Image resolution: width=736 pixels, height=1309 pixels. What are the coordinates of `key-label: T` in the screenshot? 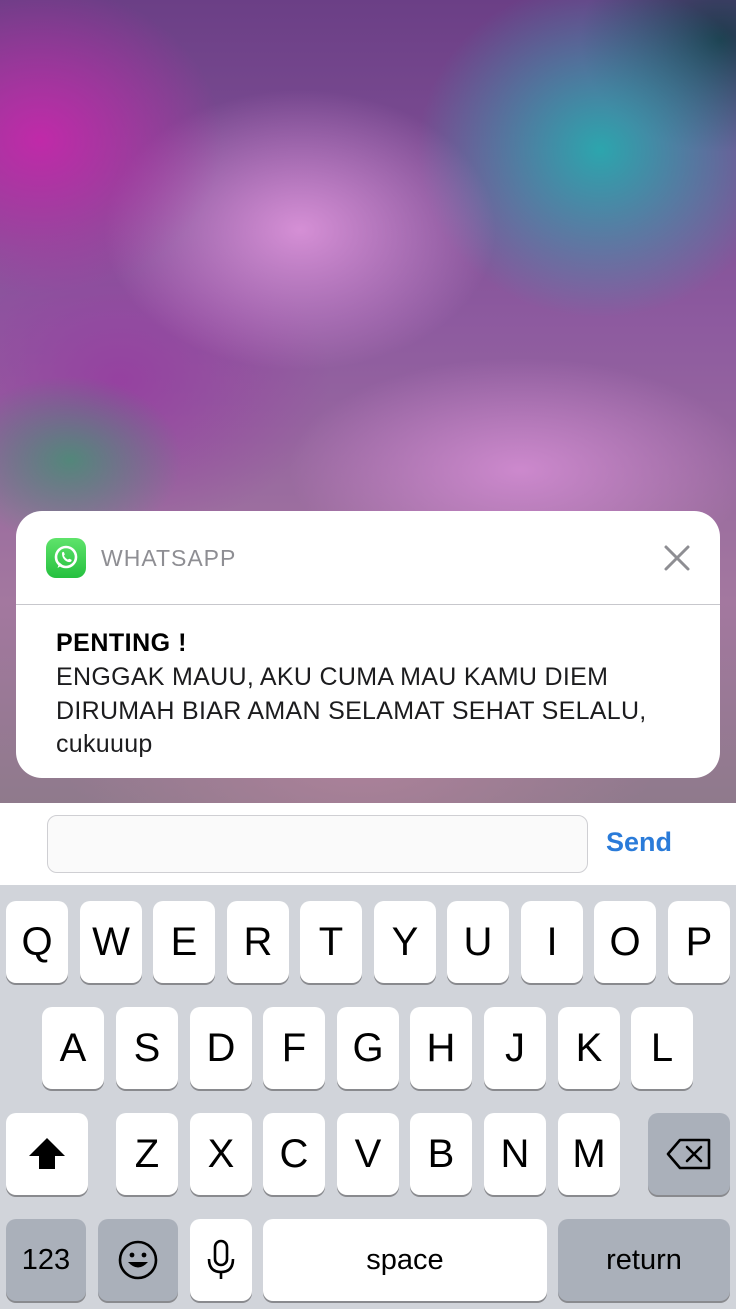 It's located at (331, 941).